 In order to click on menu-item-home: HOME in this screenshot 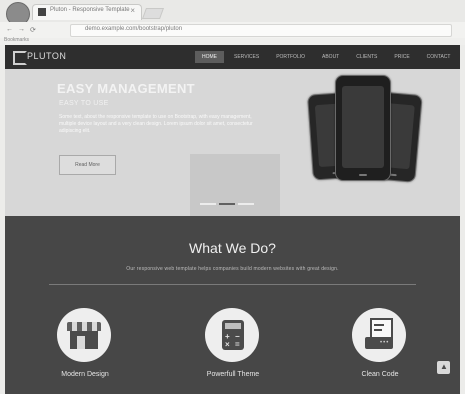, I will do `click(209, 57)`.